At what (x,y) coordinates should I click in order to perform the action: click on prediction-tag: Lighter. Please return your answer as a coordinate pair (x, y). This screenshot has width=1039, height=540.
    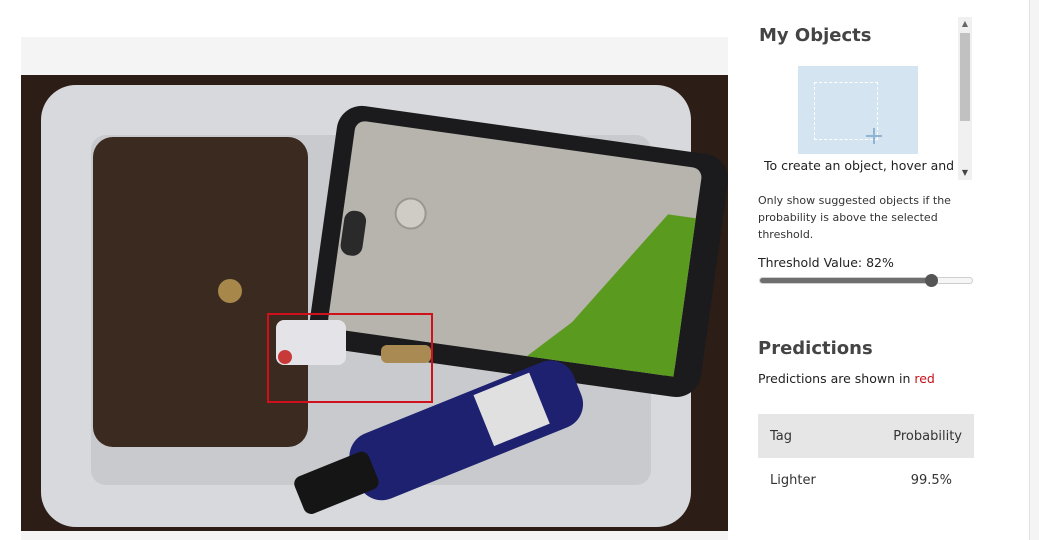
    Looking at the image, I should click on (793, 480).